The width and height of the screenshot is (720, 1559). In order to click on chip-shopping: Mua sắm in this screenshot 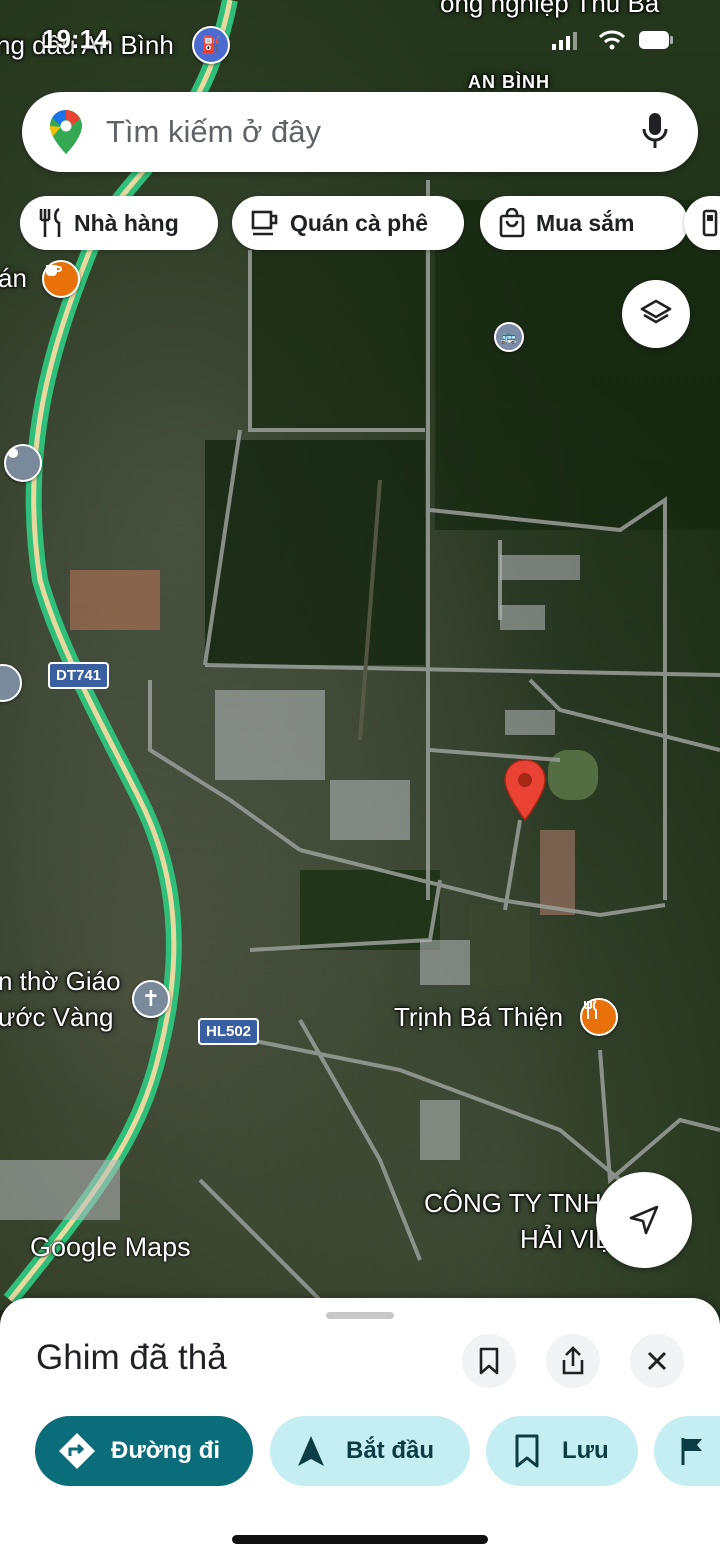, I will do `click(584, 223)`.